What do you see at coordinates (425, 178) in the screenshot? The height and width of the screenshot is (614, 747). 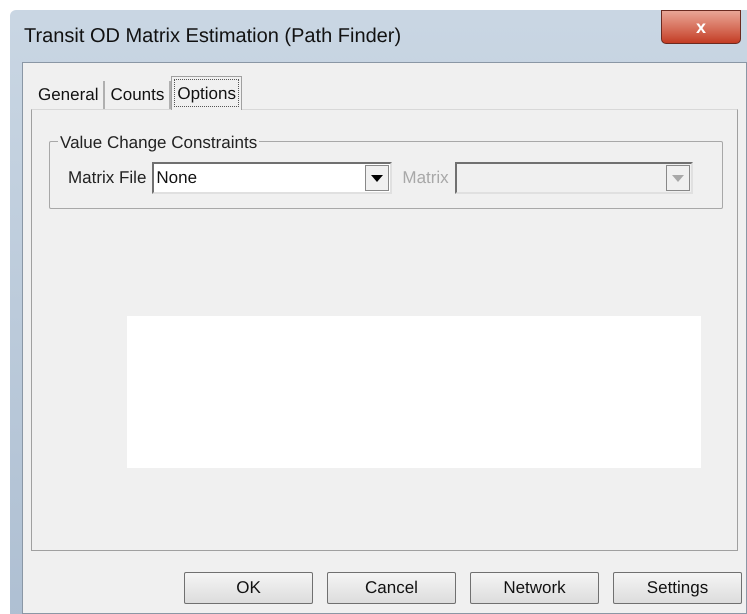 I see `field-label: Matrix` at bounding box center [425, 178].